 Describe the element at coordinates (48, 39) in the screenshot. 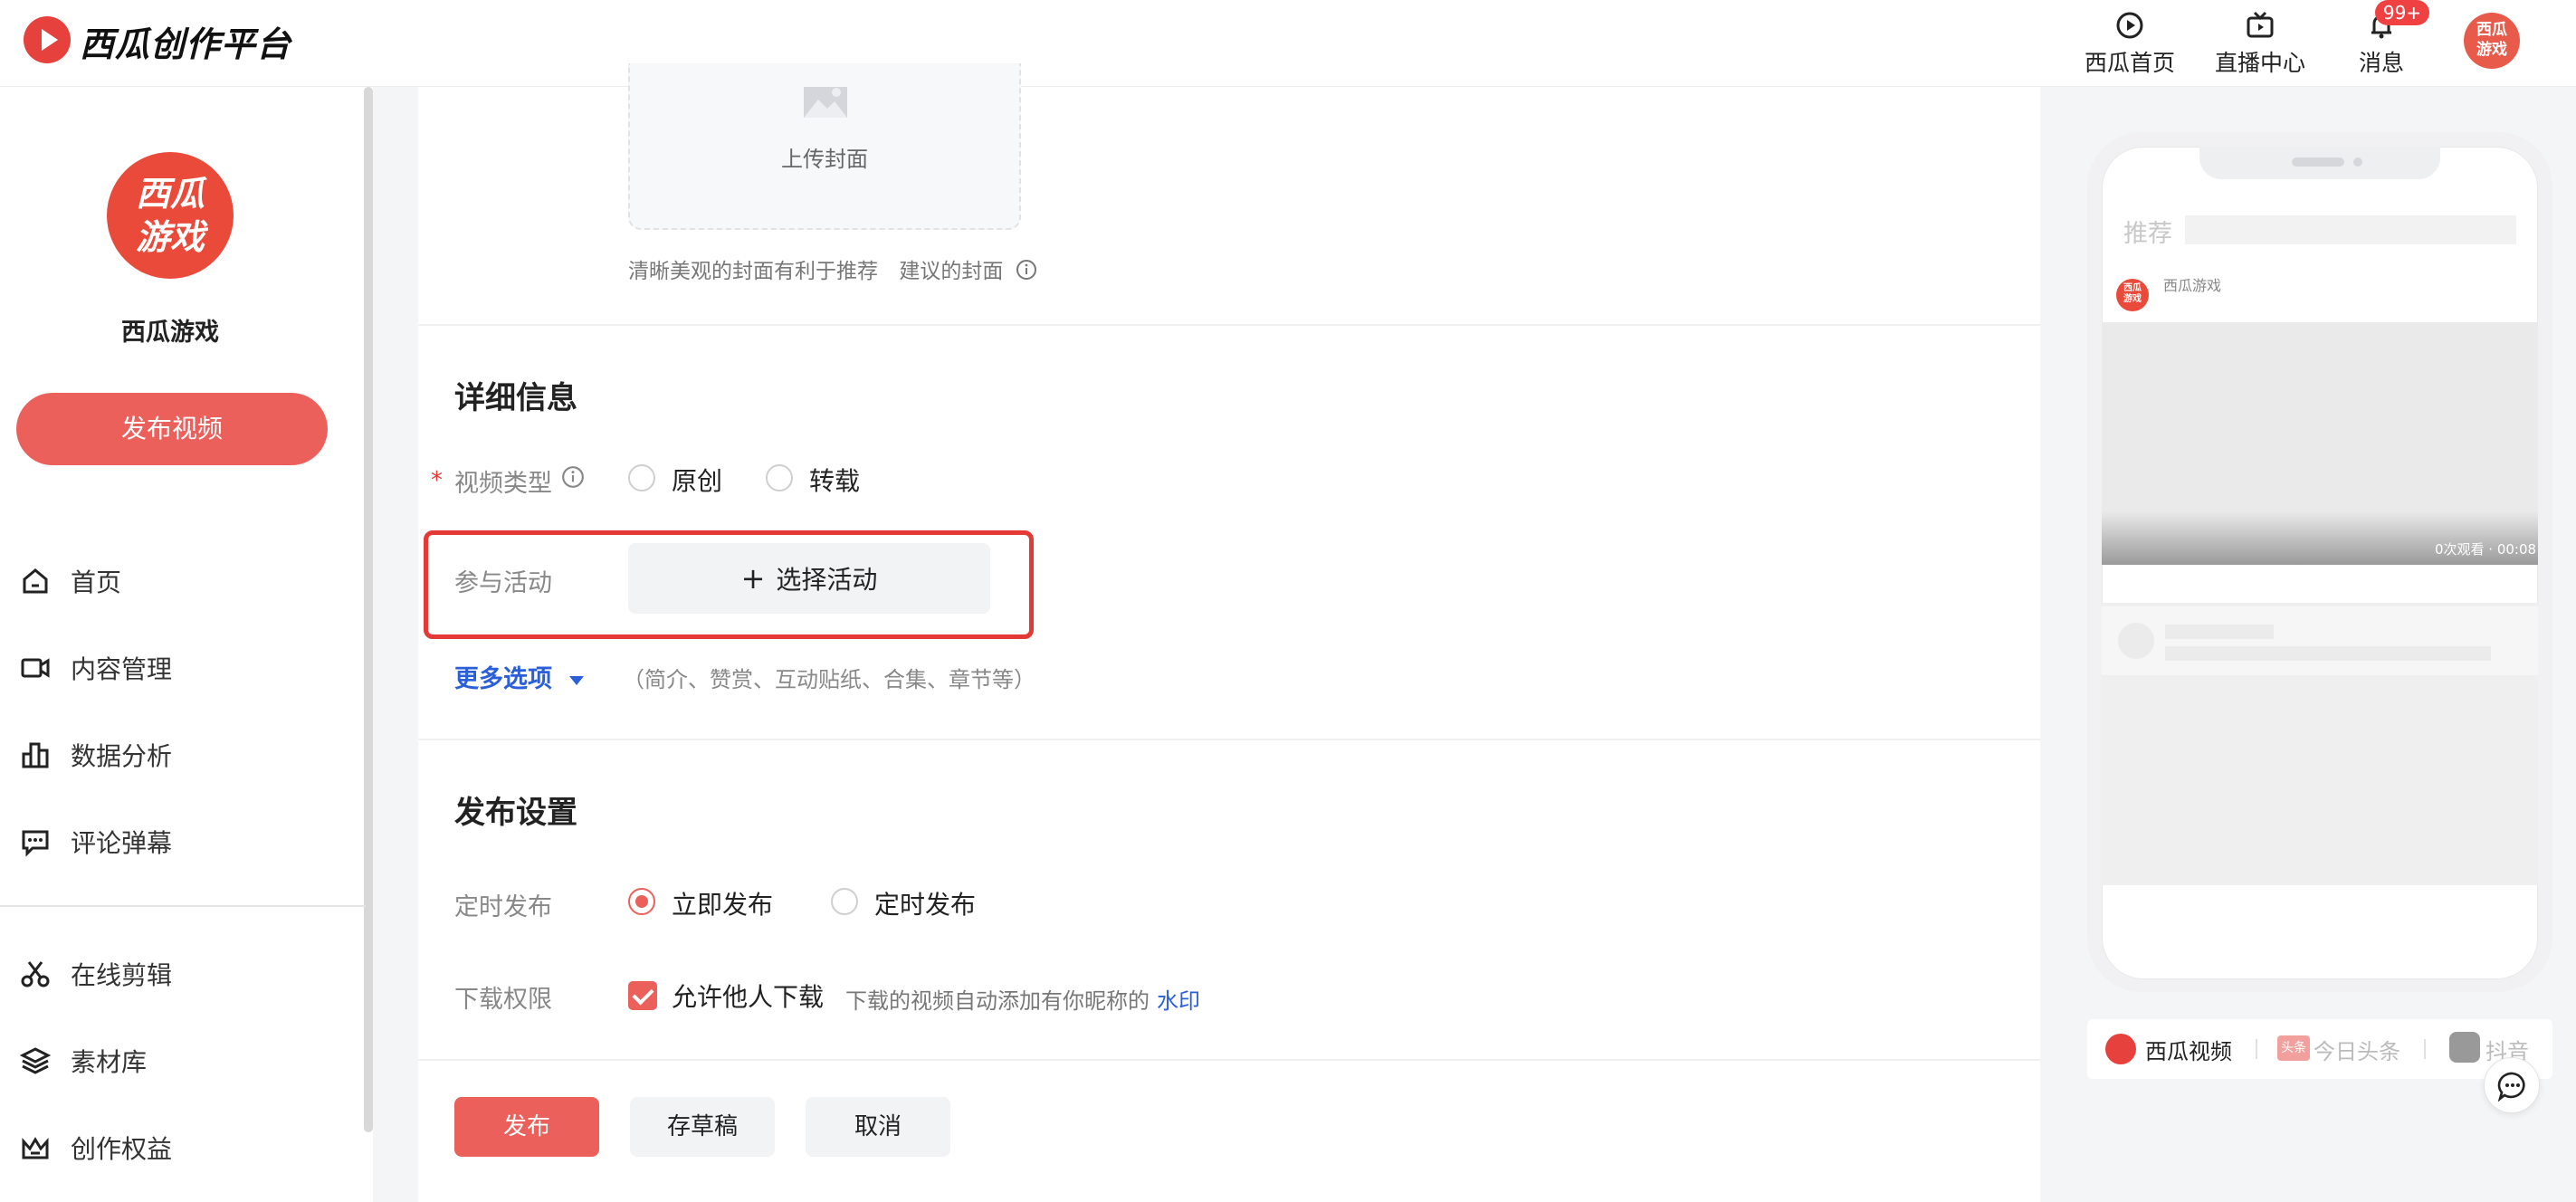

I see `xigua-logo-icon` at that location.